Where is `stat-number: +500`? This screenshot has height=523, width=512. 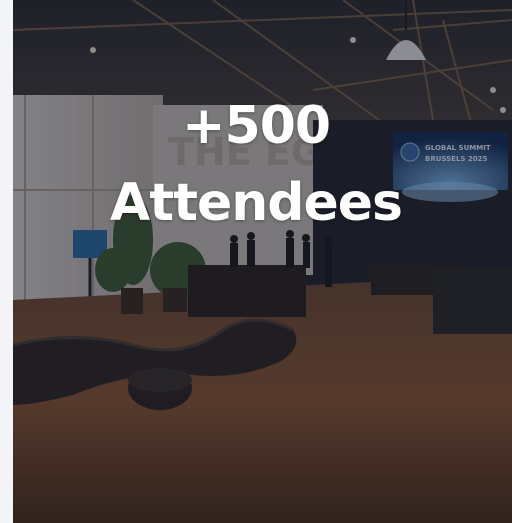 stat-number: +500 is located at coordinates (256, 126).